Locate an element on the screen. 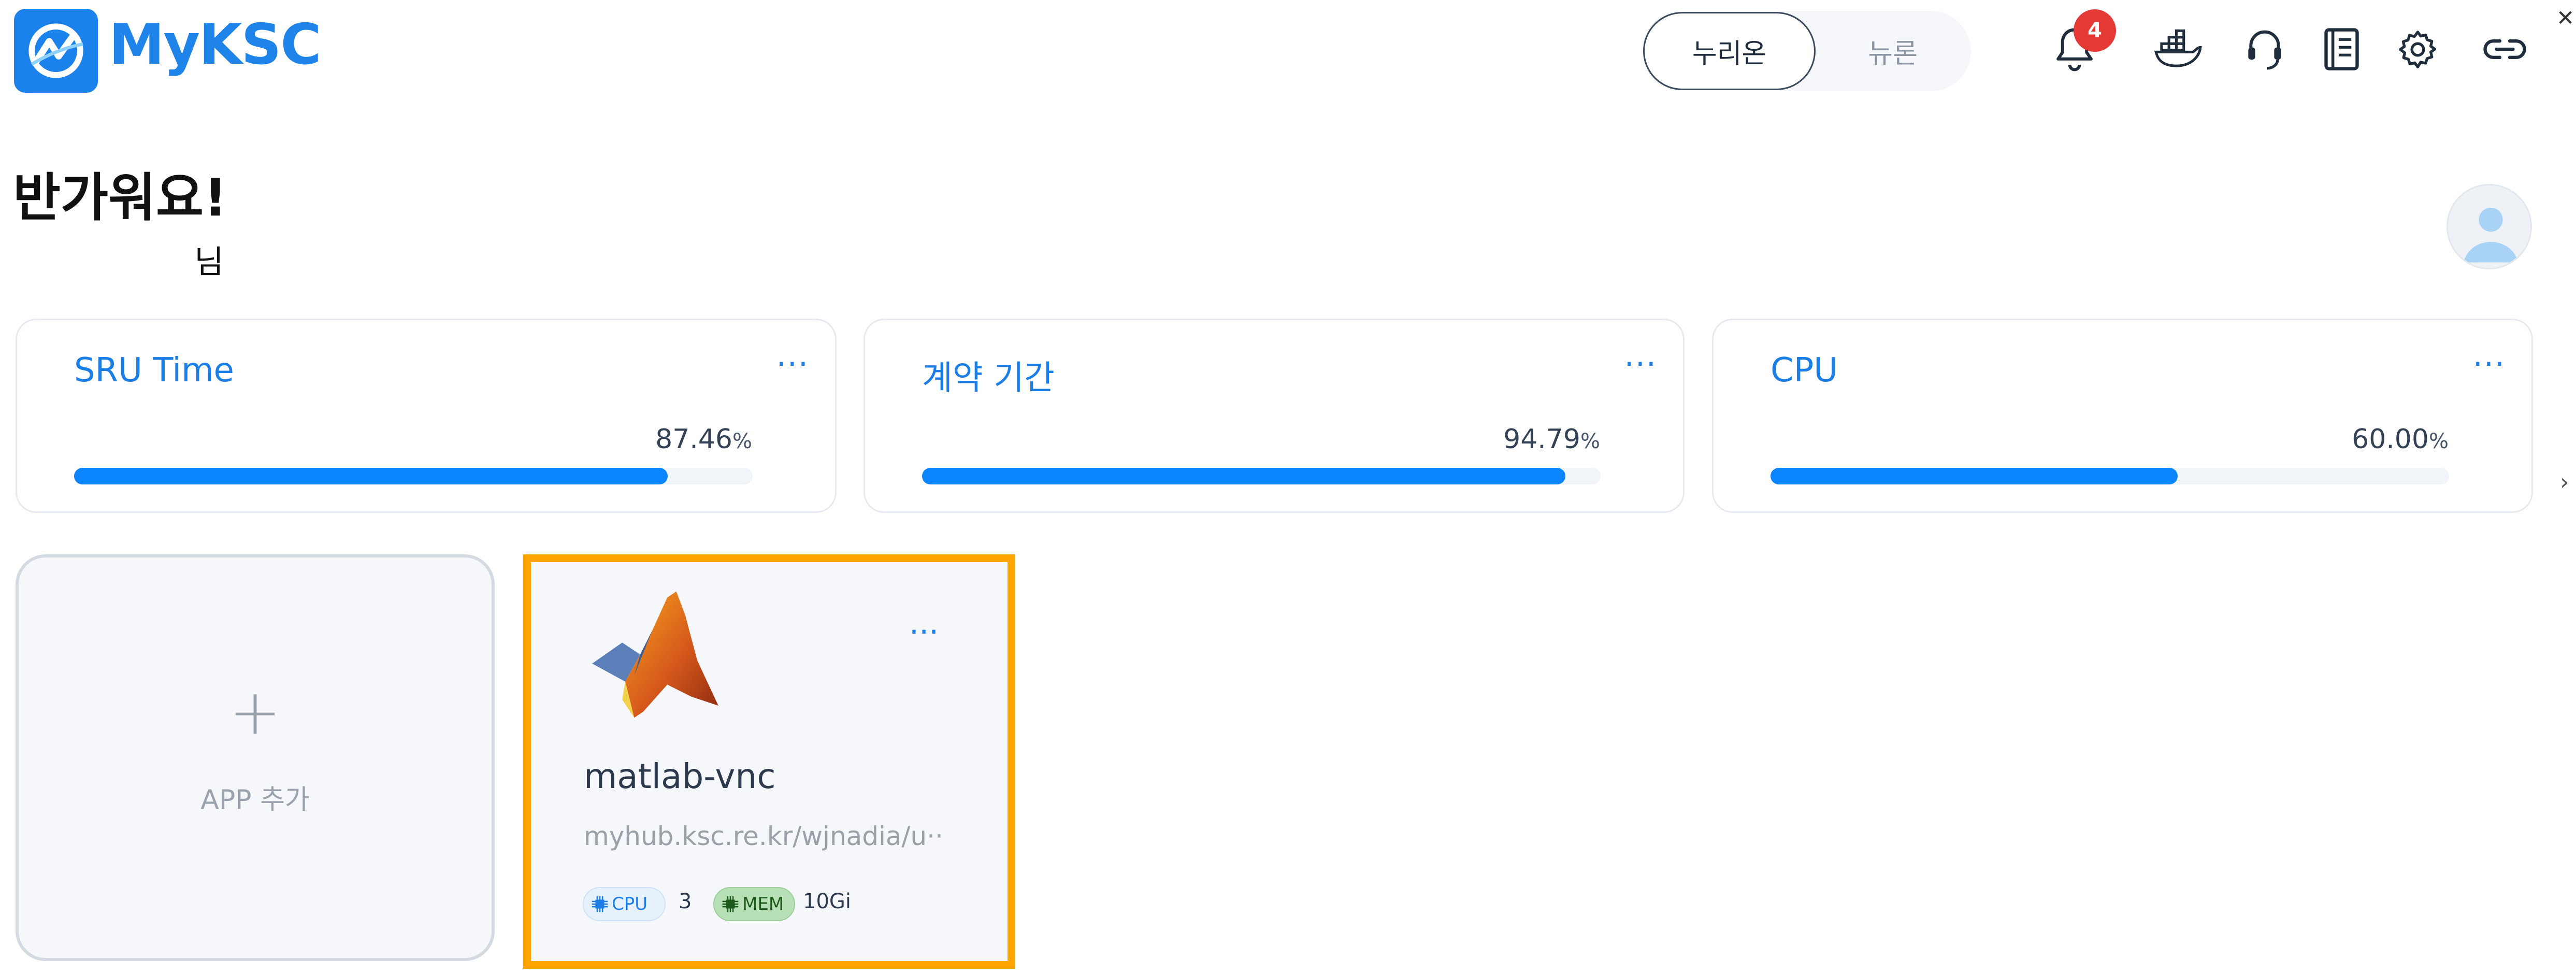 The width and height of the screenshot is (2576, 973). memory-chip-icon is located at coordinates (730, 904).